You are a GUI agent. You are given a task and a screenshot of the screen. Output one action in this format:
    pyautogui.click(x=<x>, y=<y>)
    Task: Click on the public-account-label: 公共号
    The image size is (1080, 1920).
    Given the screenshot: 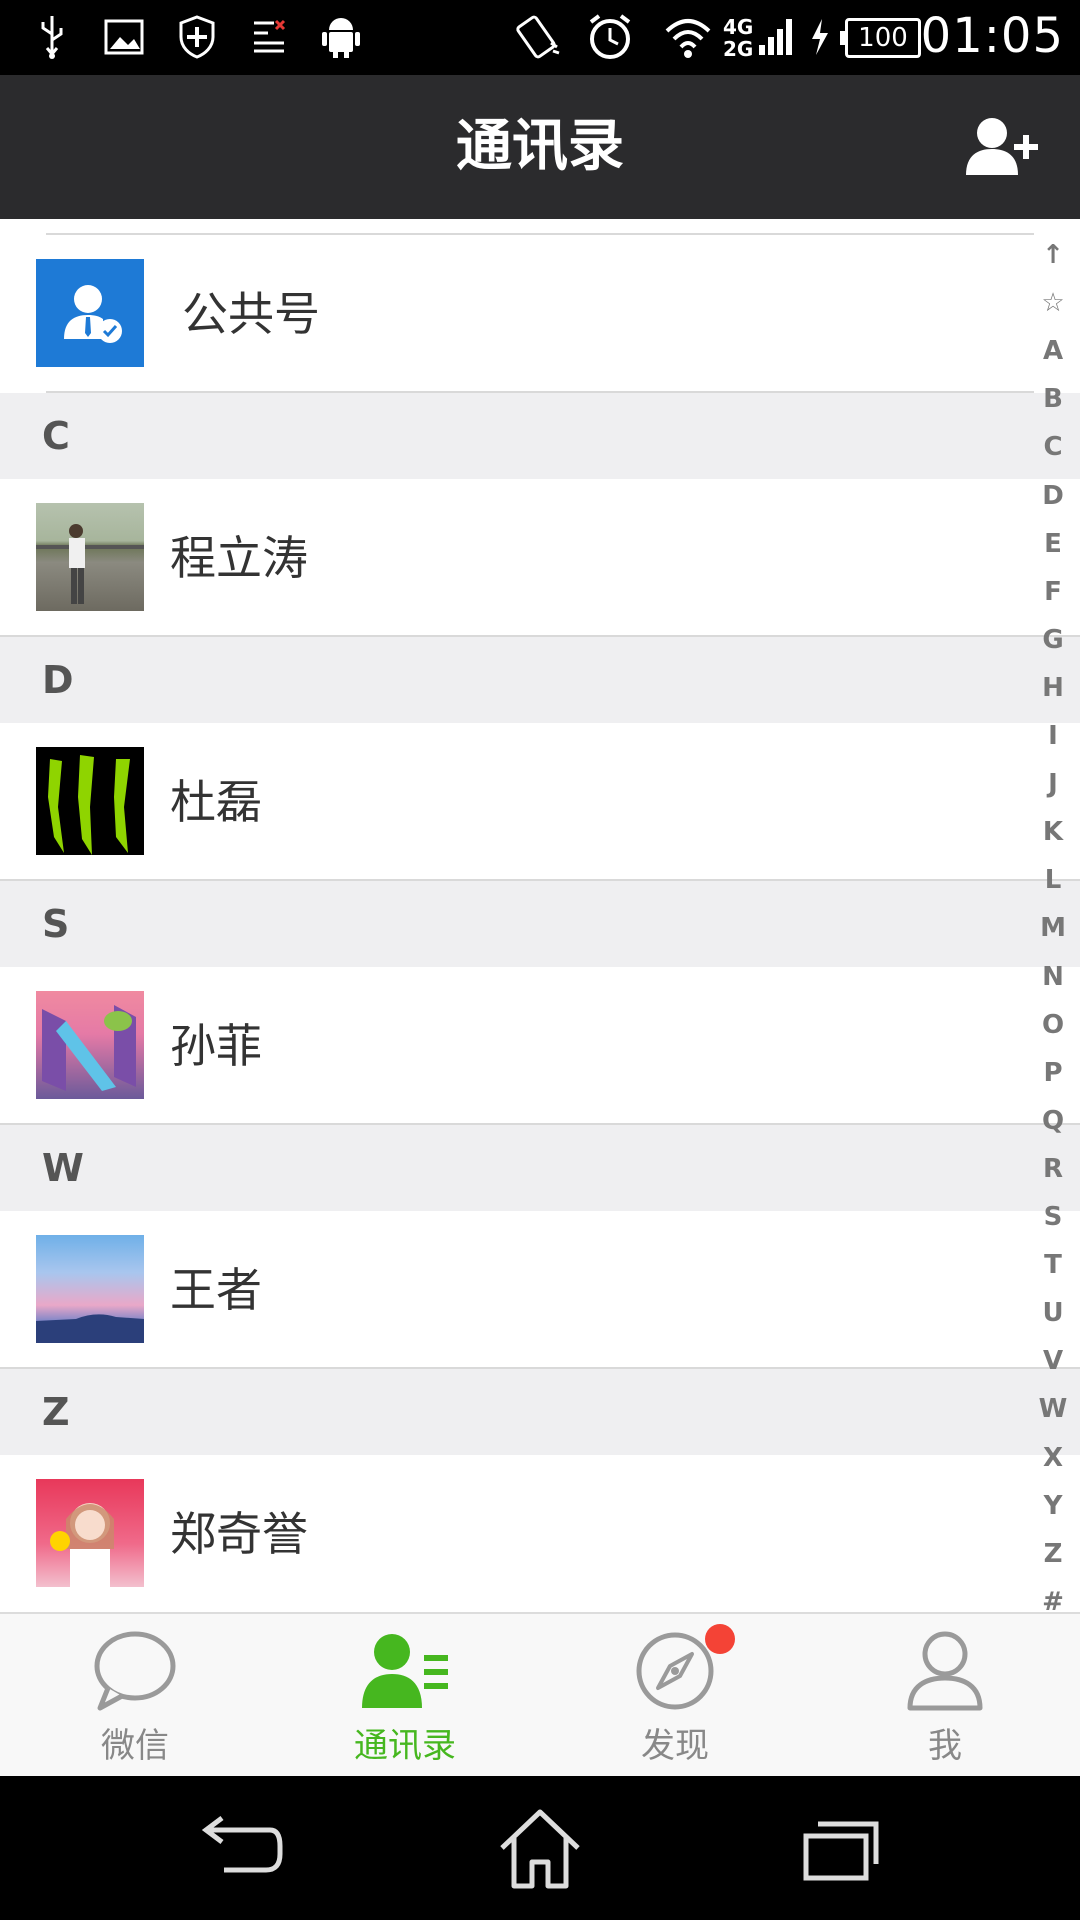 What is the action you would take?
    pyautogui.click(x=251, y=314)
    